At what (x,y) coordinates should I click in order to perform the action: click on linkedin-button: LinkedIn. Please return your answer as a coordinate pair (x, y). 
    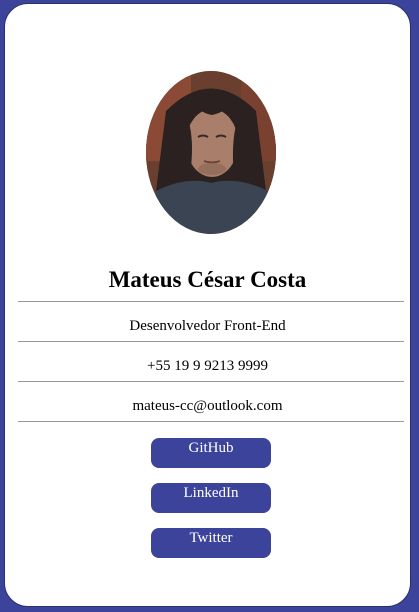
    Looking at the image, I should click on (211, 498).